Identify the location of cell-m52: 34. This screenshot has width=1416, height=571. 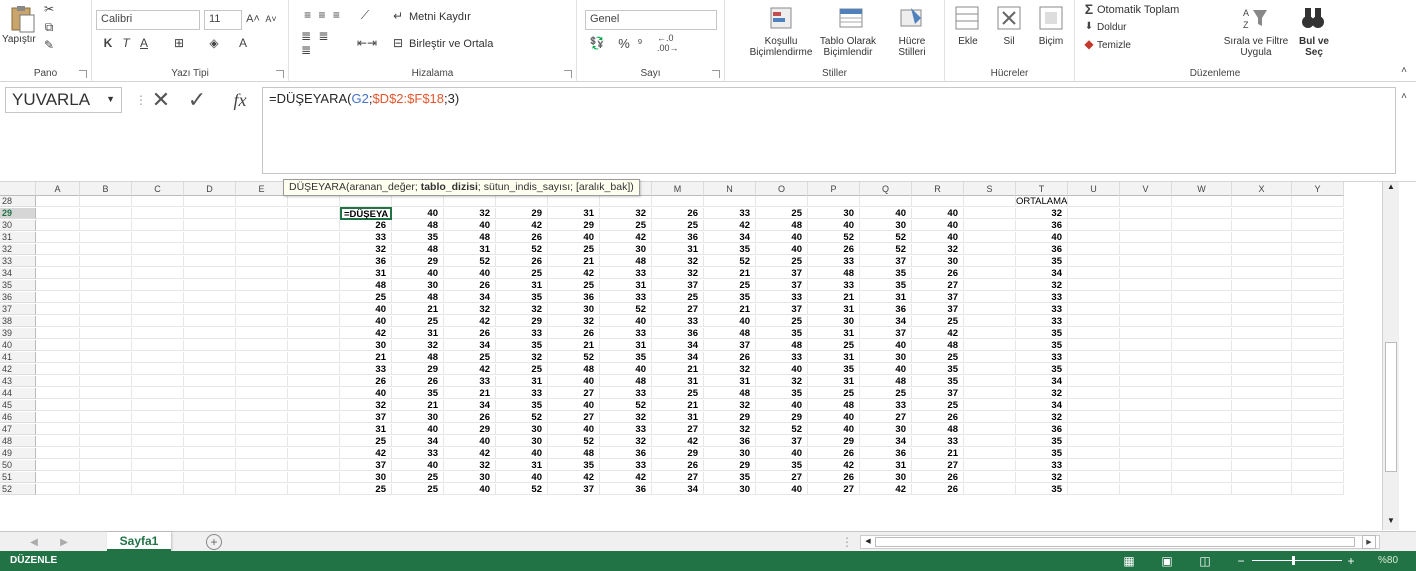
(678, 489).